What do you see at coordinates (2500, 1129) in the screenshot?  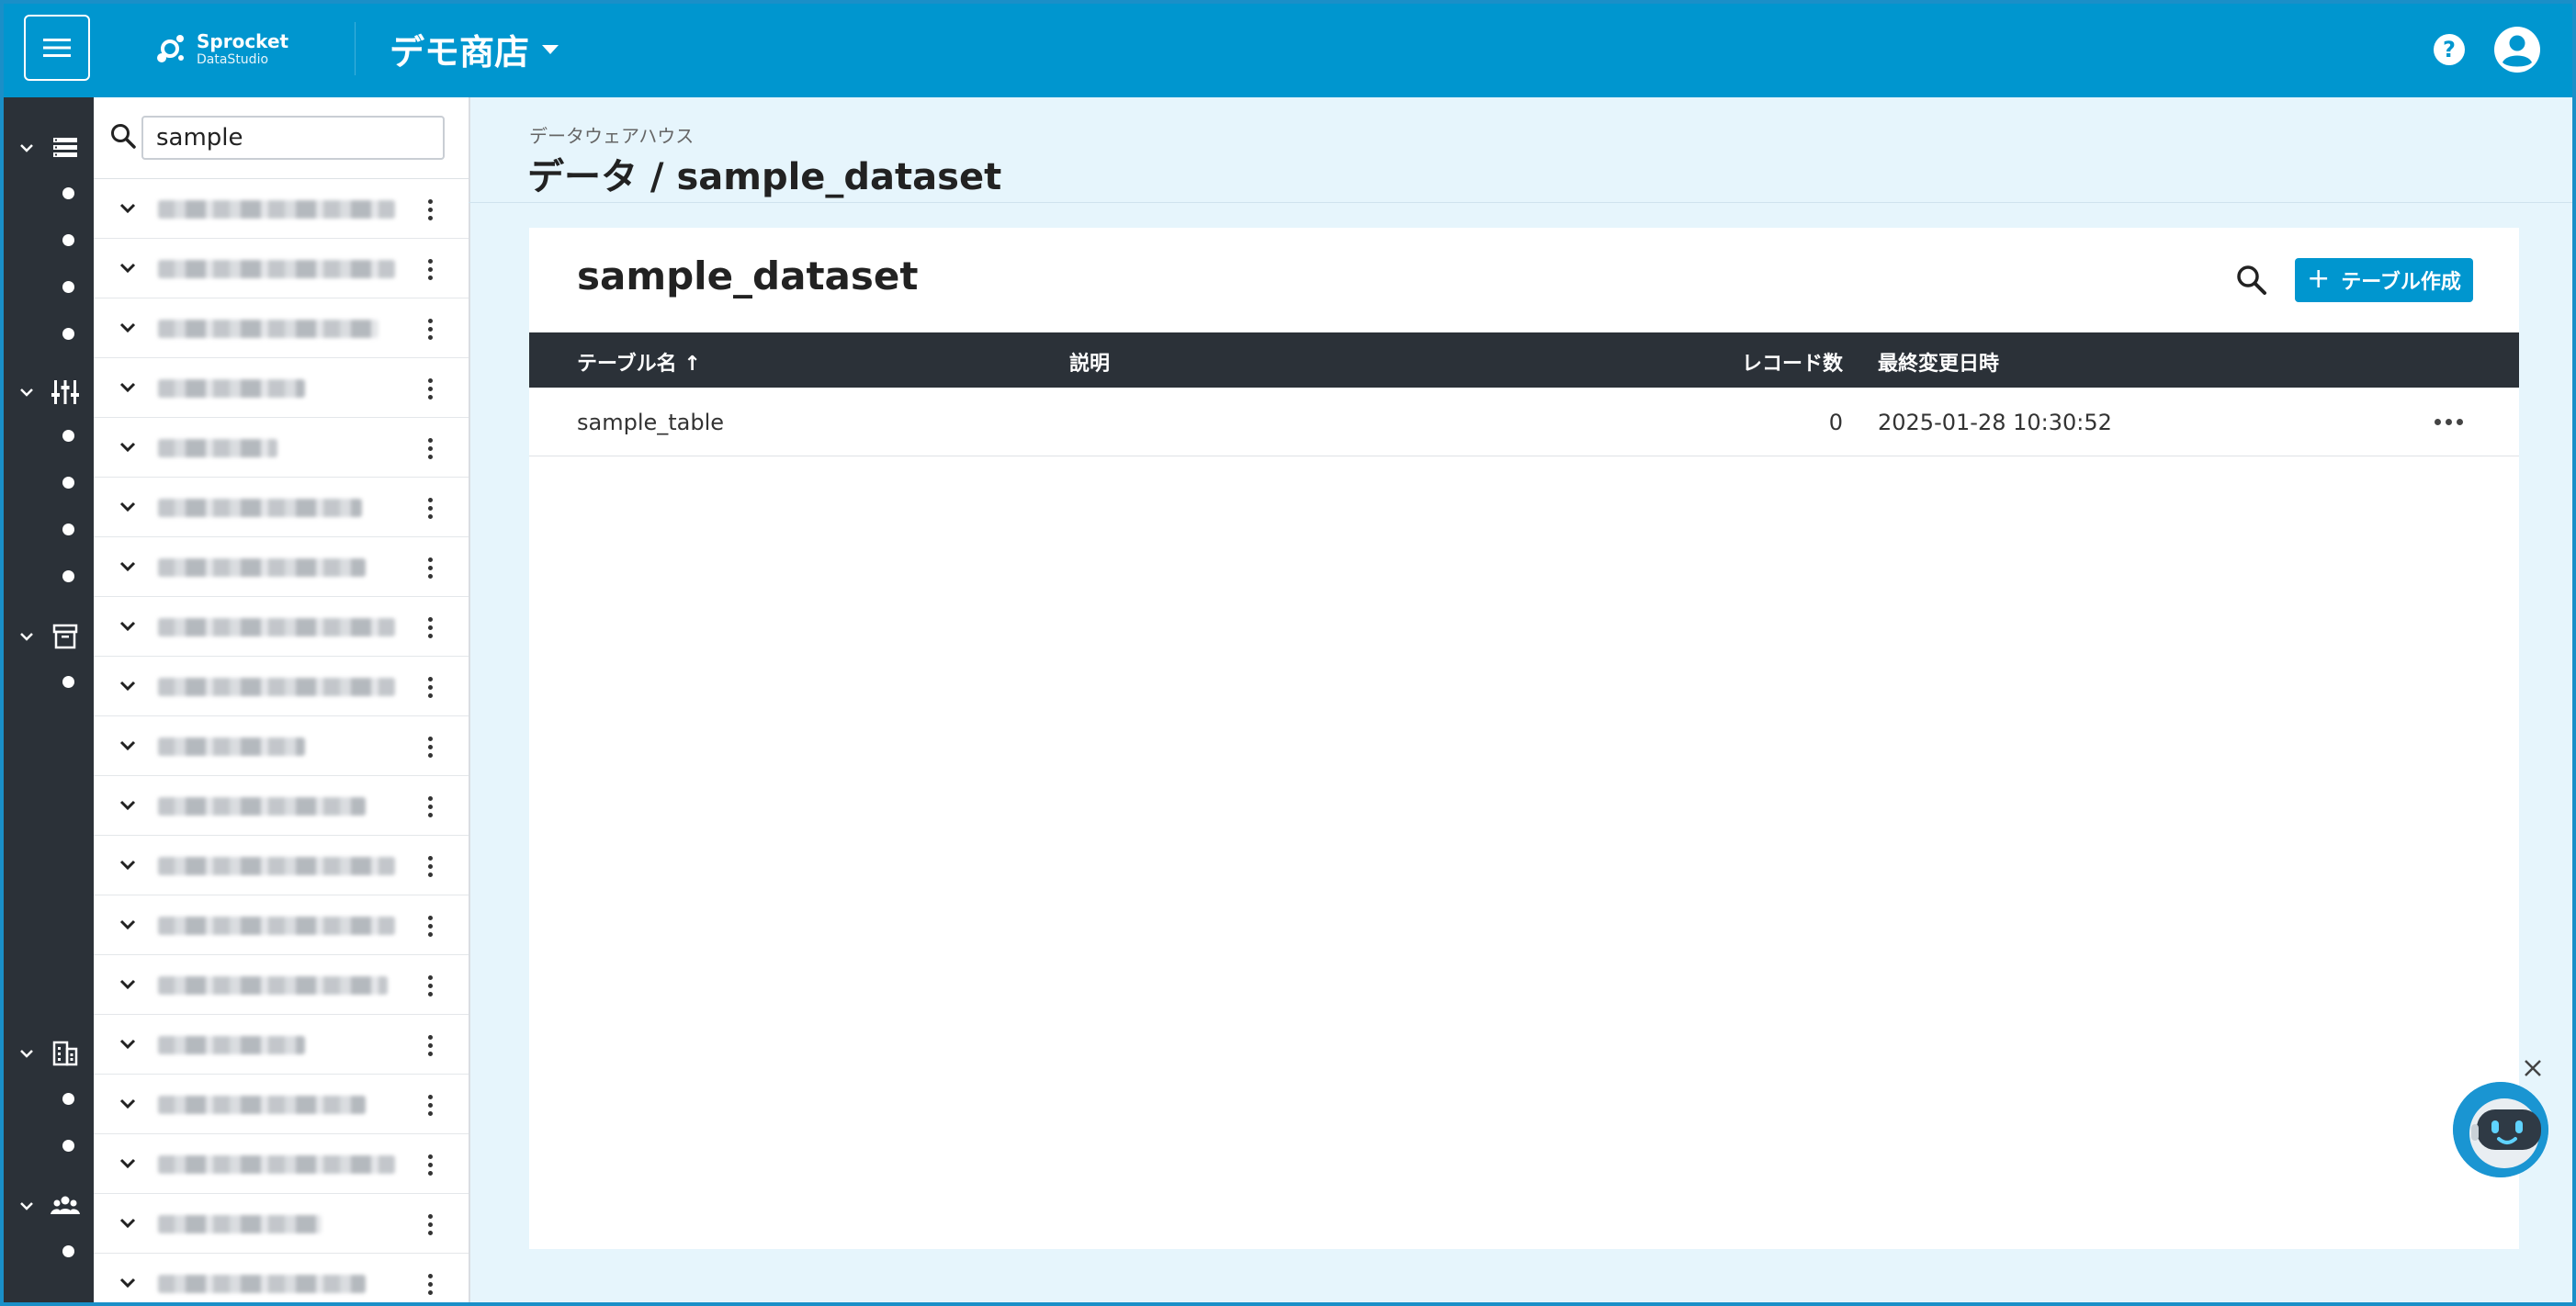 I see `chatbot-icon` at bounding box center [2500, 1129].